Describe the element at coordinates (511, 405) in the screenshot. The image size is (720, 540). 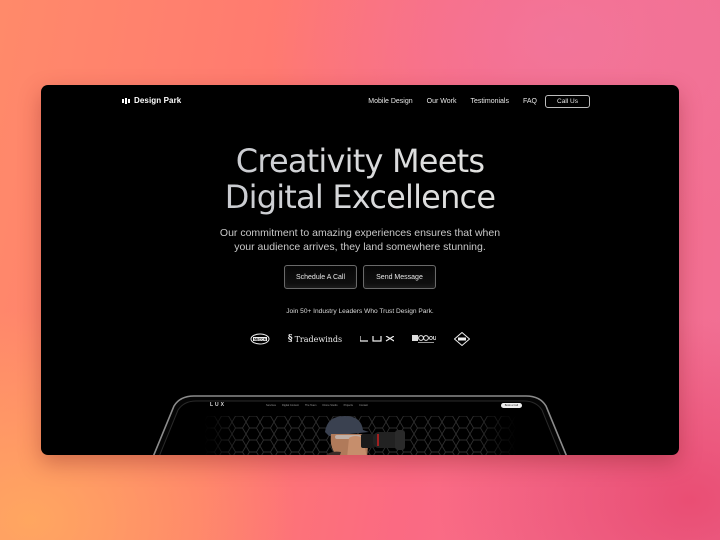
I see `mockup-cta-button: Book a Call` at that location.